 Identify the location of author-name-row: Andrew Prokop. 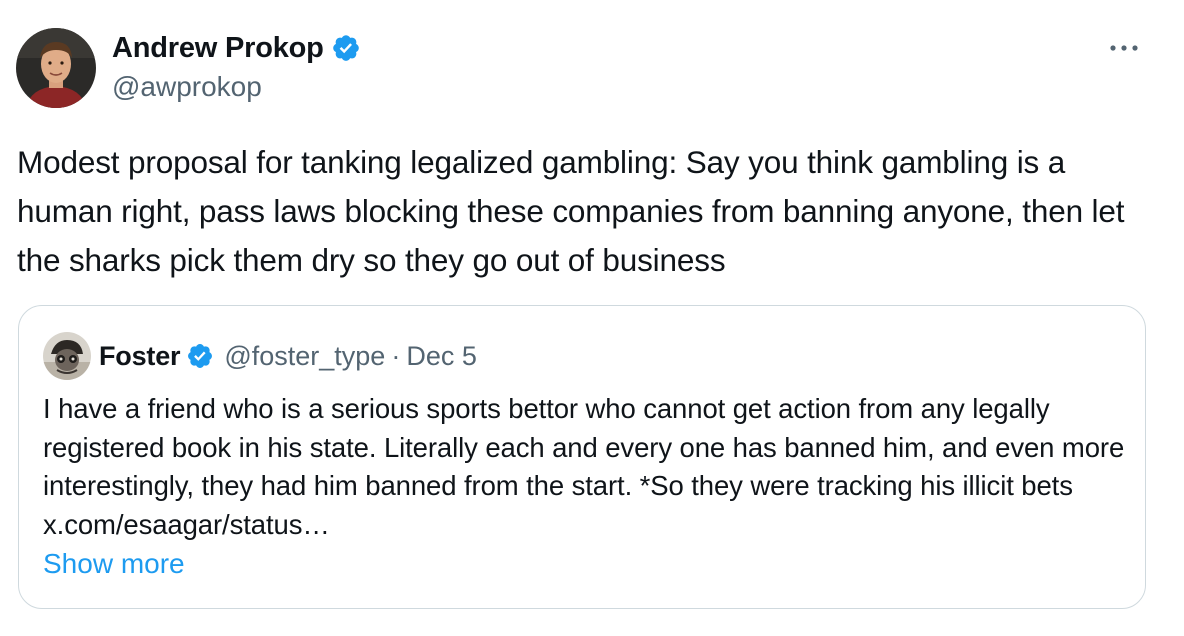
(236, 48).